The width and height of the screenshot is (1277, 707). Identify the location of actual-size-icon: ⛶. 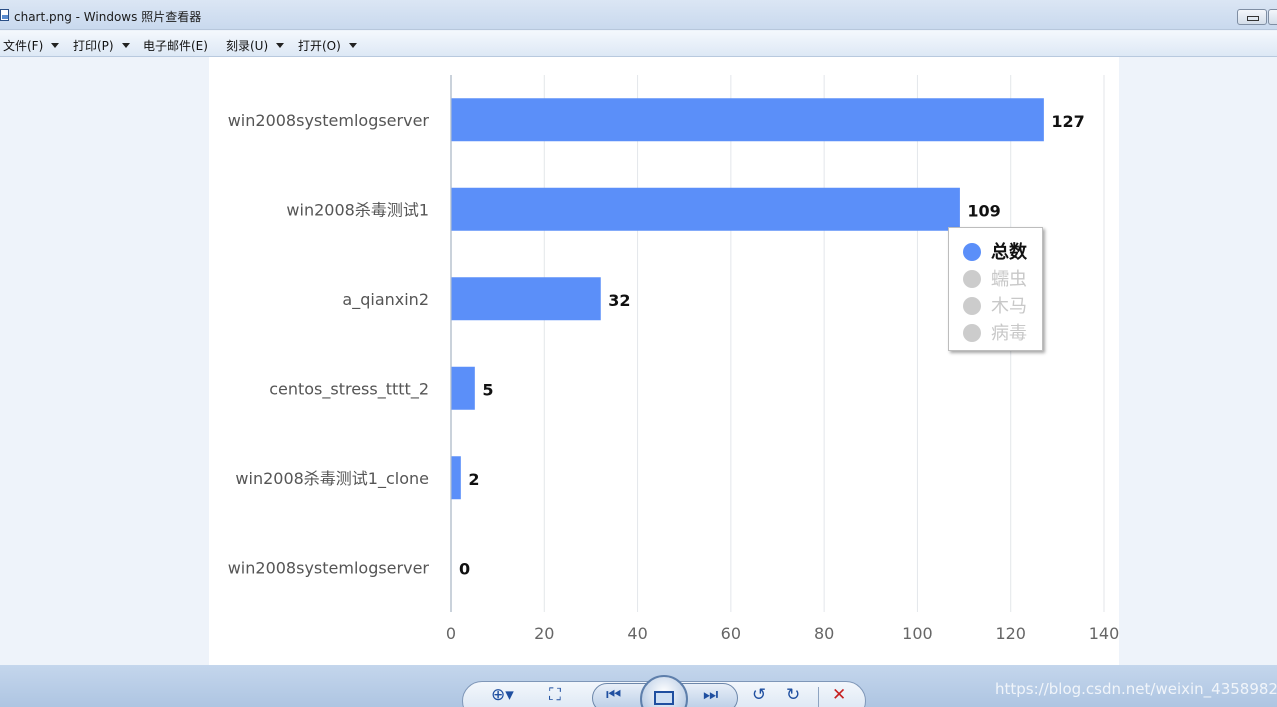
(555, 695).